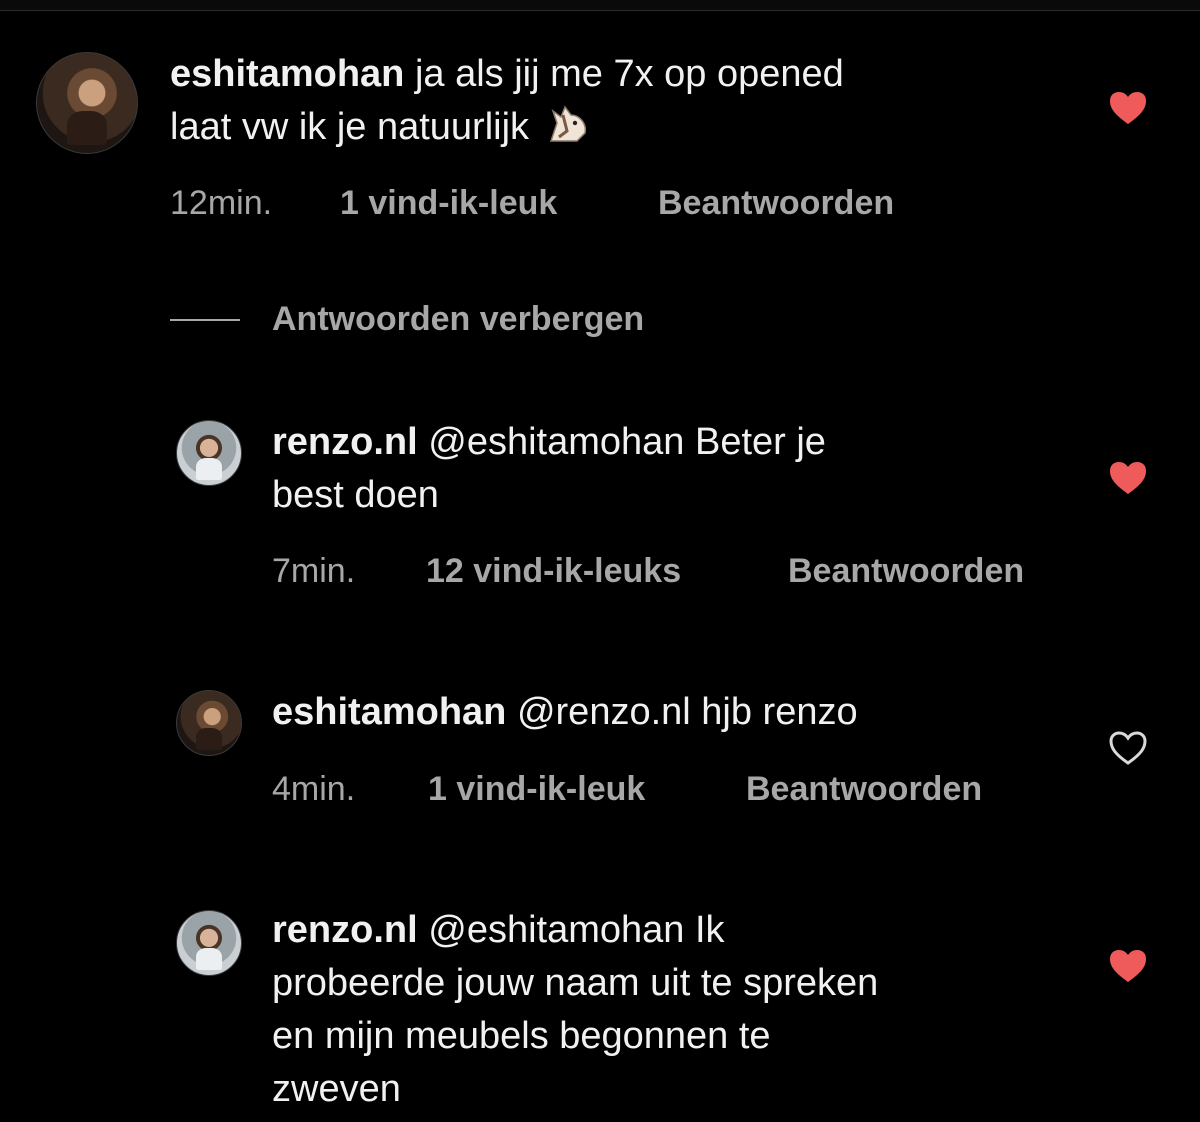 The image size is (1200, 1122). I want to click on comment-body-line2: laat vw ik je natuurlijk, so click(350, 127).